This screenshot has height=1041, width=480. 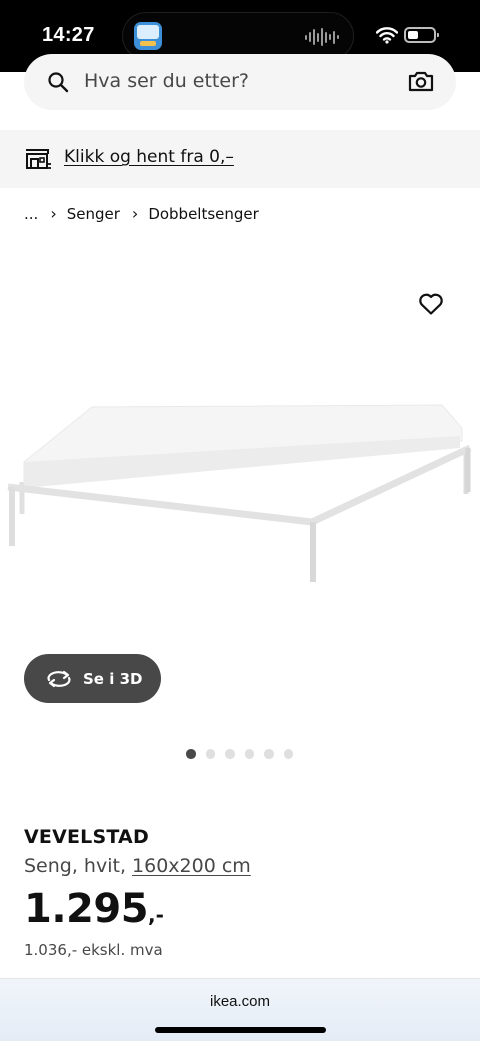 What do you see at coordinates (148, 36) in the screenshot?
I see `app-icon` at bounding box center [148, 36].